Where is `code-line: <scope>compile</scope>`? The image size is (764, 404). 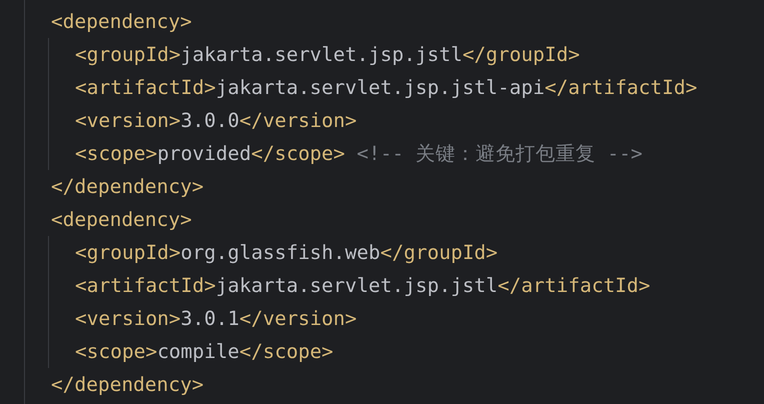 code-line: <scope>compile</scope> is located at coordinates (204, 352).